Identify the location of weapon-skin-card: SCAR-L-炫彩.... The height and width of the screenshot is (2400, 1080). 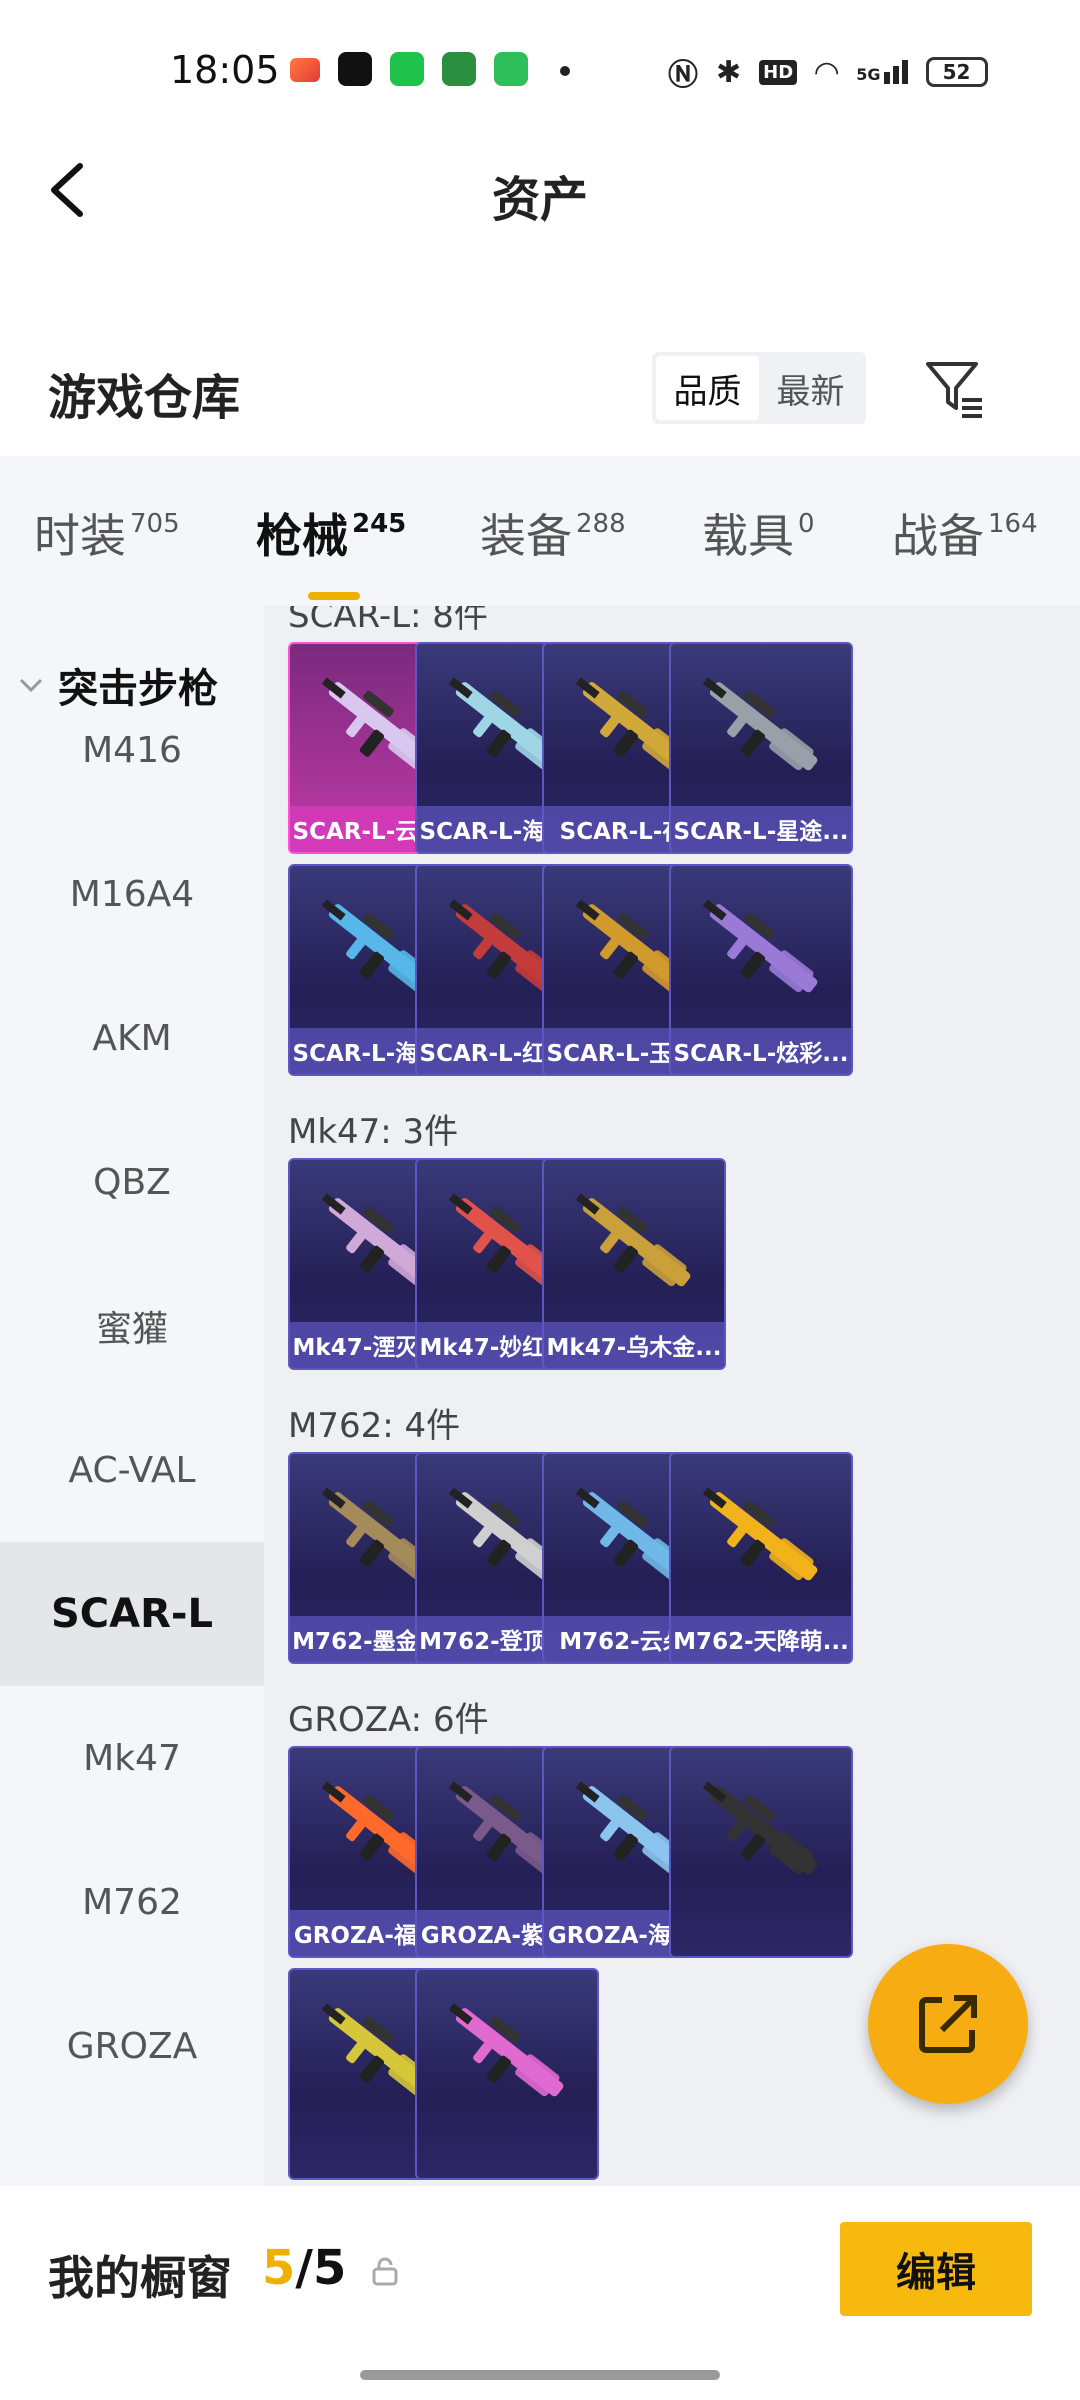
(761, 970).